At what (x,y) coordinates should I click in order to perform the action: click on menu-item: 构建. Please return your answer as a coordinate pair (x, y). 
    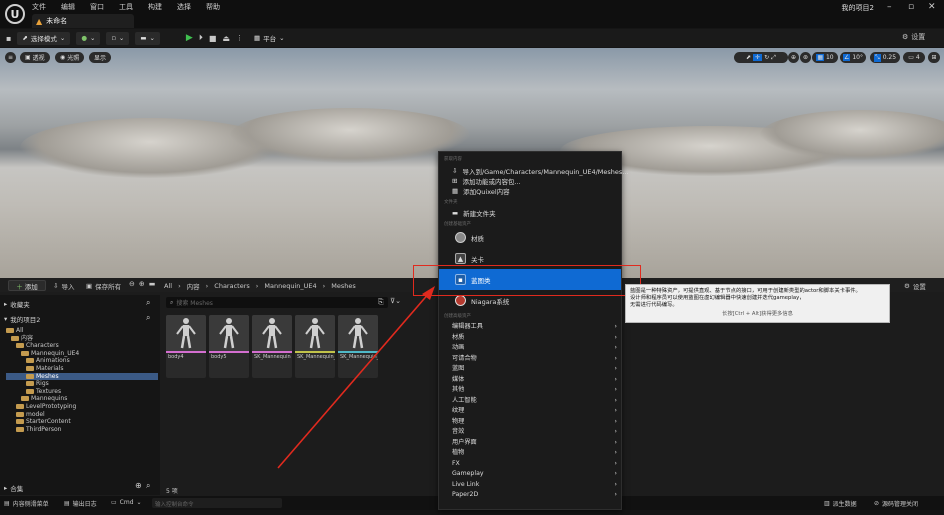
    Looking at the image, I should click on (155, 7).